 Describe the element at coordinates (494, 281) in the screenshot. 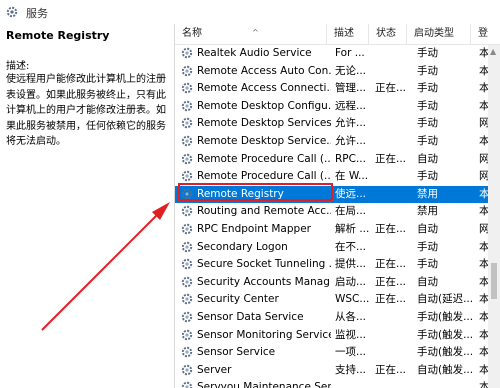

I see `scrollbar-thumb` at that location.